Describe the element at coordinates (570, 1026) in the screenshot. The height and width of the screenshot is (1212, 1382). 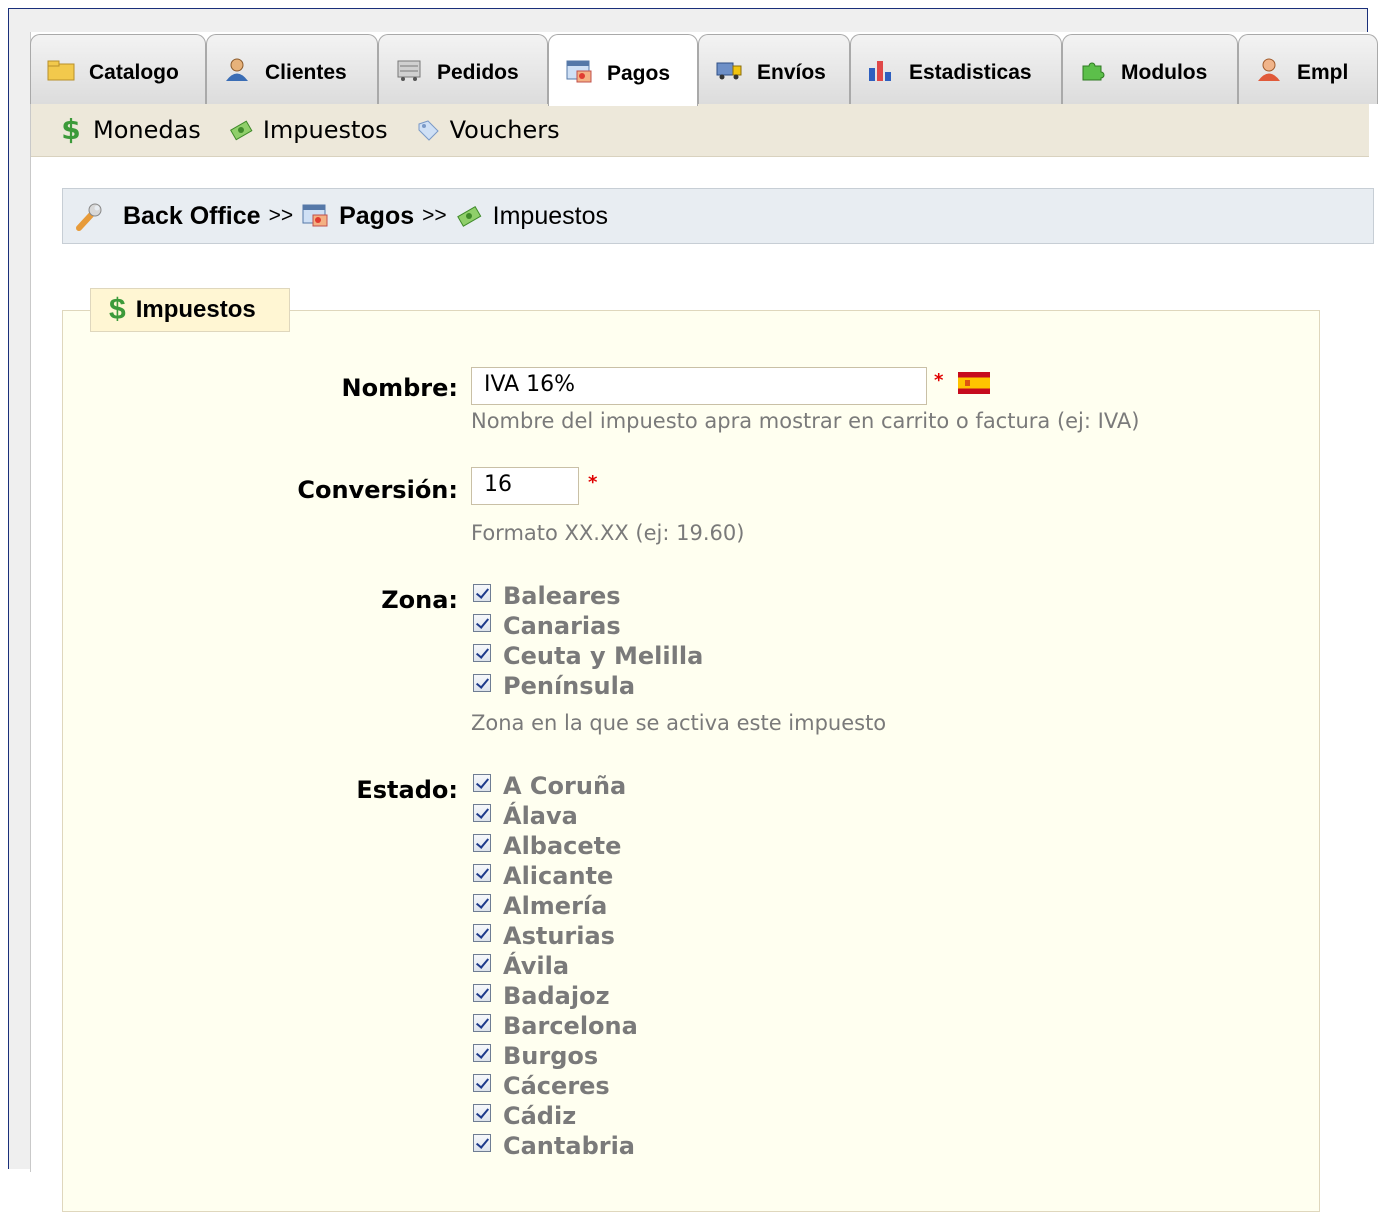
I see `checkbox-label: Barcelona` at that location.